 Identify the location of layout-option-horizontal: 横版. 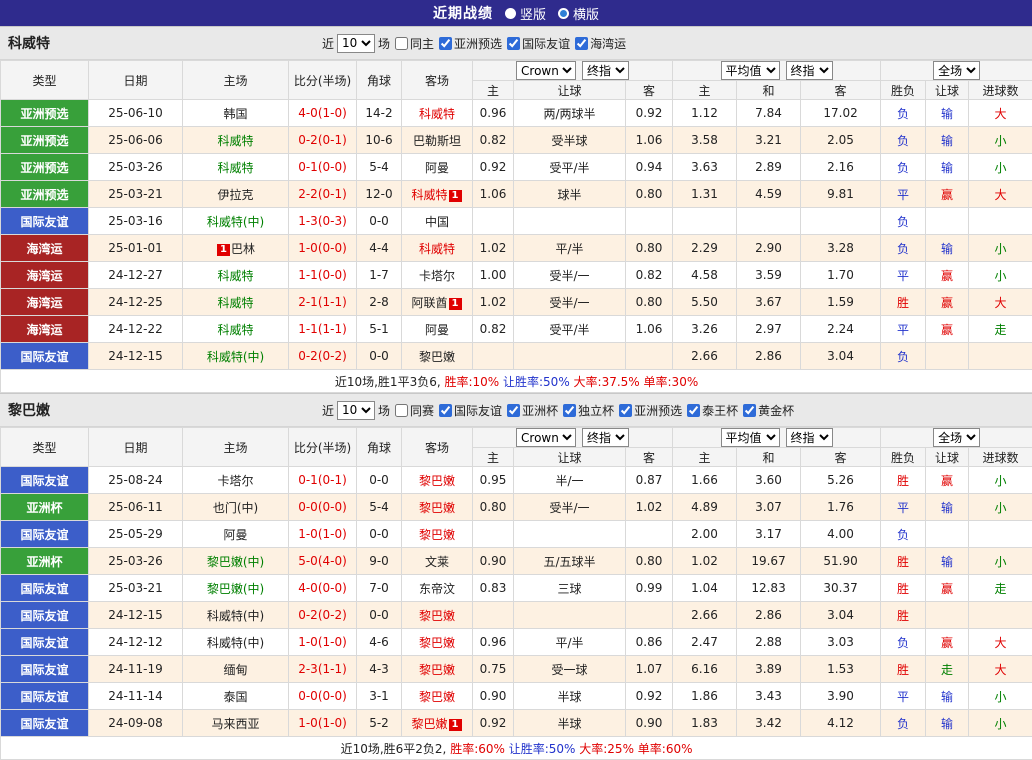
(578, 13).